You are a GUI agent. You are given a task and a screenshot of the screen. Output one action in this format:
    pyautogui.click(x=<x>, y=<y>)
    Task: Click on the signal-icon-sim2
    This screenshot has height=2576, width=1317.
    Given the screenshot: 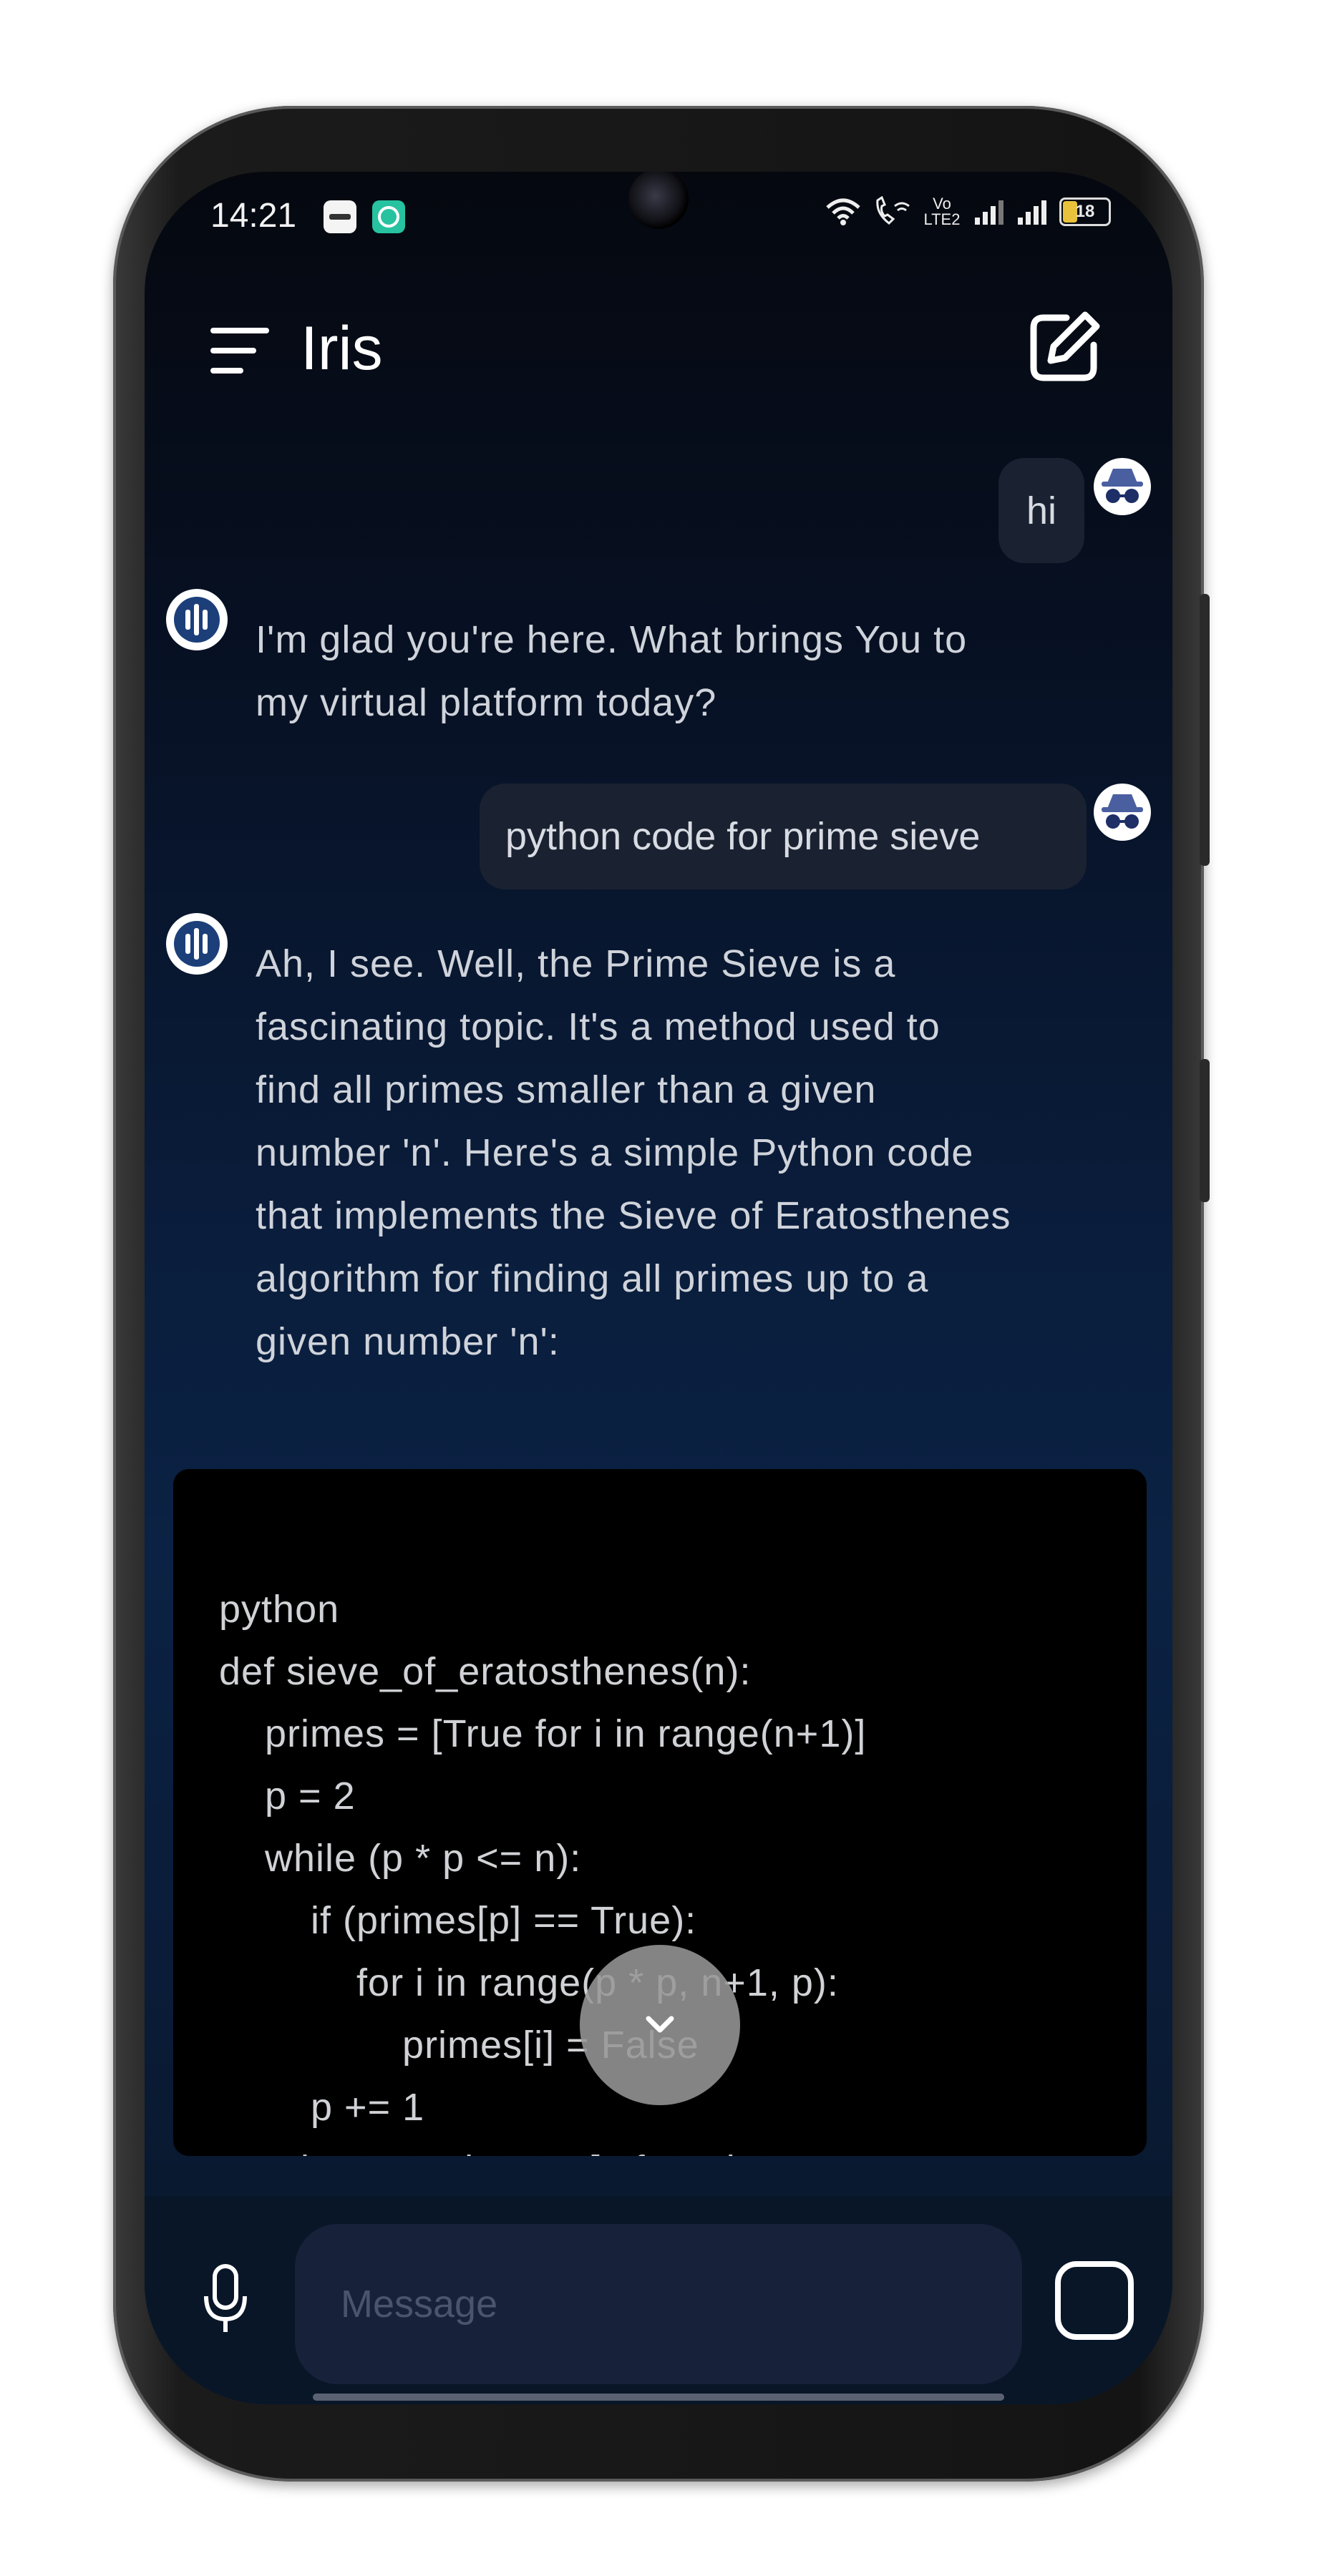 What is the action you would take?
    pyautogui.click(x=1032, y=212)
    